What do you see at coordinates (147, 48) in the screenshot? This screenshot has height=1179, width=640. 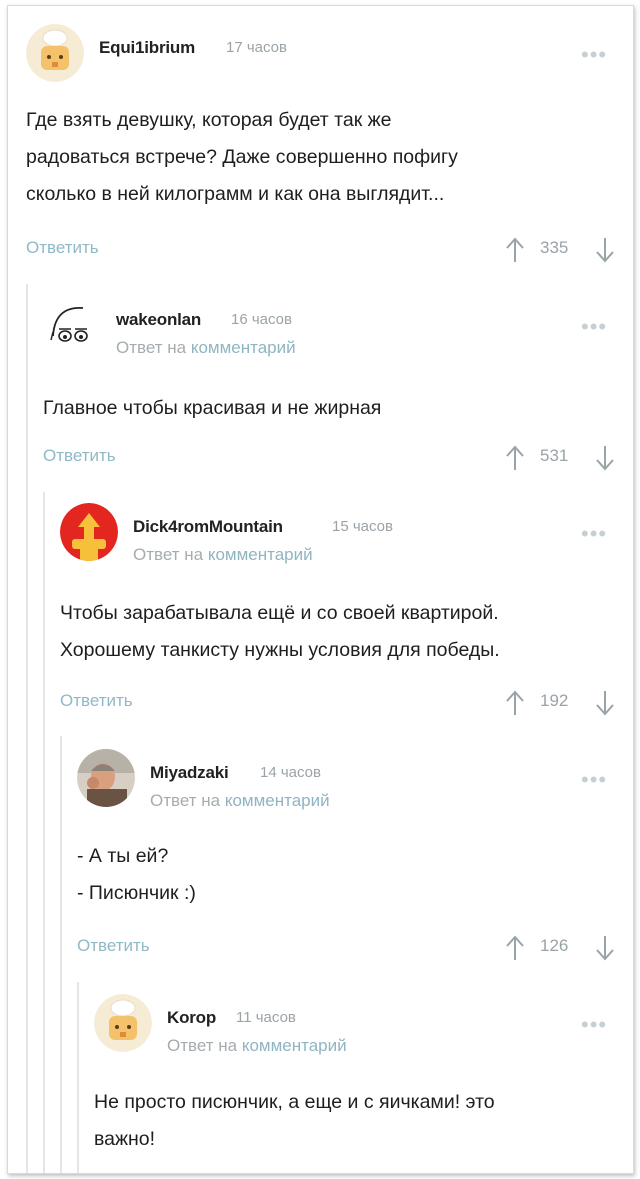 I see `author-name: Equi1ibrium` at bounding box center [147, 48].